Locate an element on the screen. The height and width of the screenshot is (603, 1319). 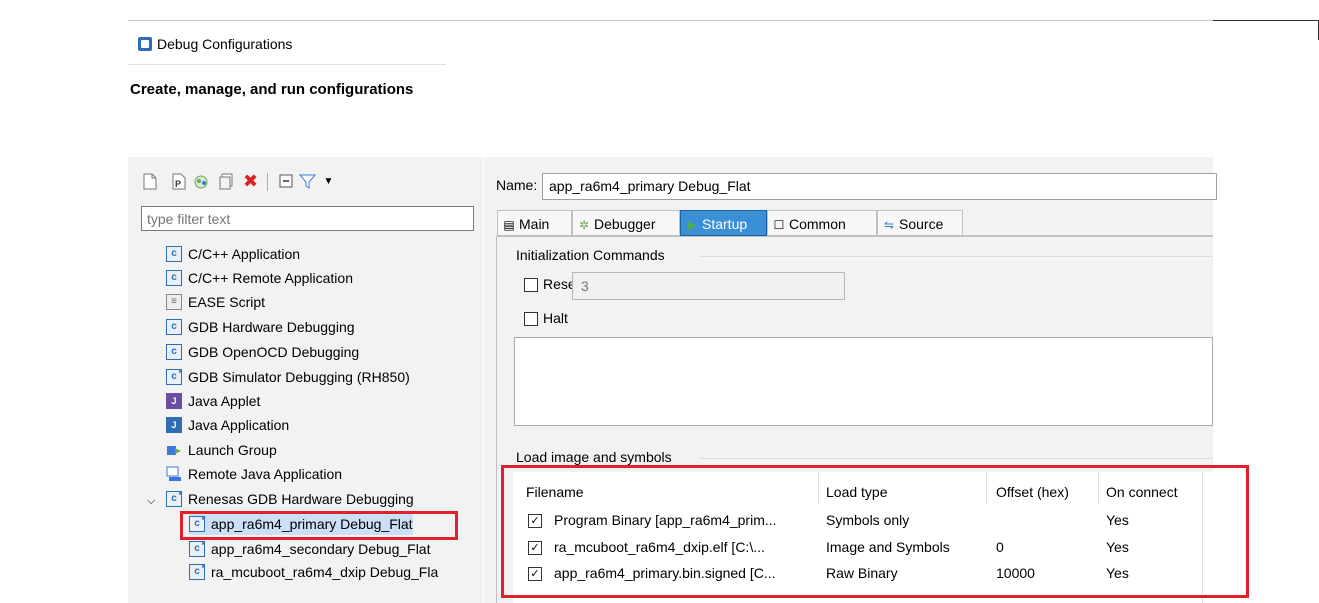
collapse-all-icon is located at coordinates (285, 181).